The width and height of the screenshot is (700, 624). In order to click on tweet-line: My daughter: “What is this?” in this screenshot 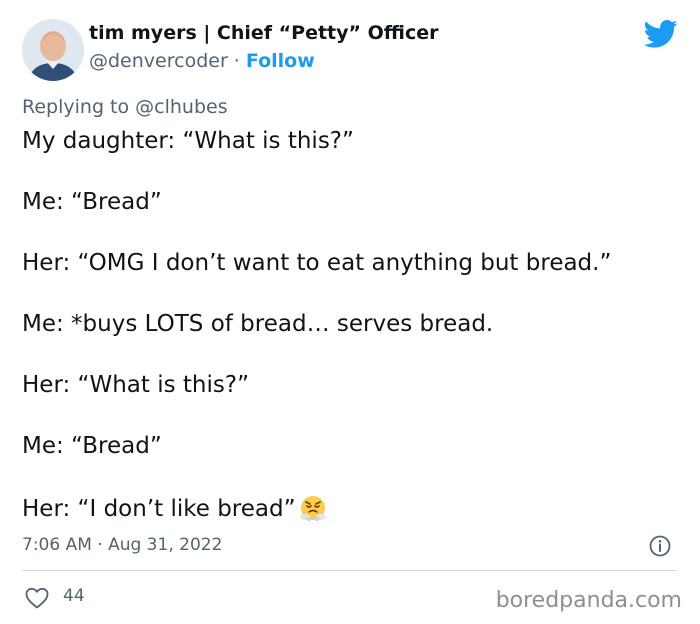, I will do `click(188, 141)`.